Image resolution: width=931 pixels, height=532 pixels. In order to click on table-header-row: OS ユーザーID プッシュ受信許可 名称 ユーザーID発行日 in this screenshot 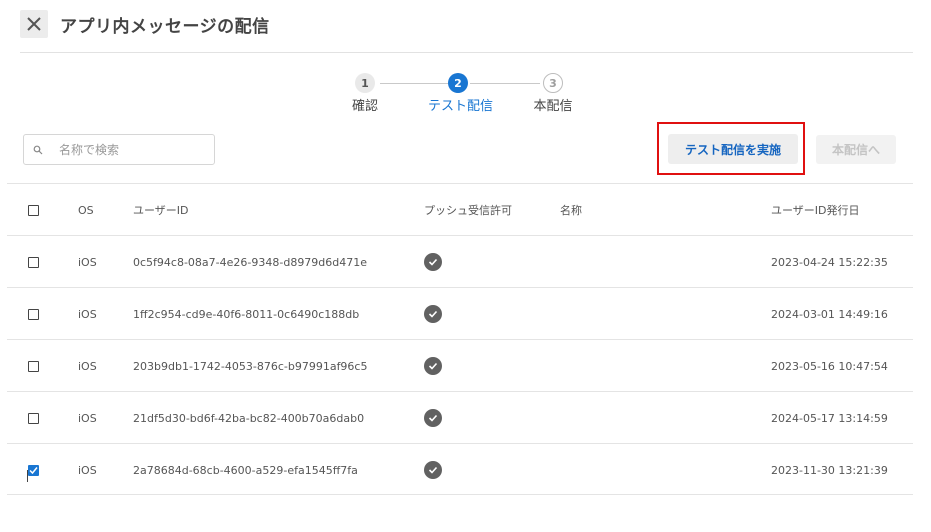, I will do `click(460, 209)`.